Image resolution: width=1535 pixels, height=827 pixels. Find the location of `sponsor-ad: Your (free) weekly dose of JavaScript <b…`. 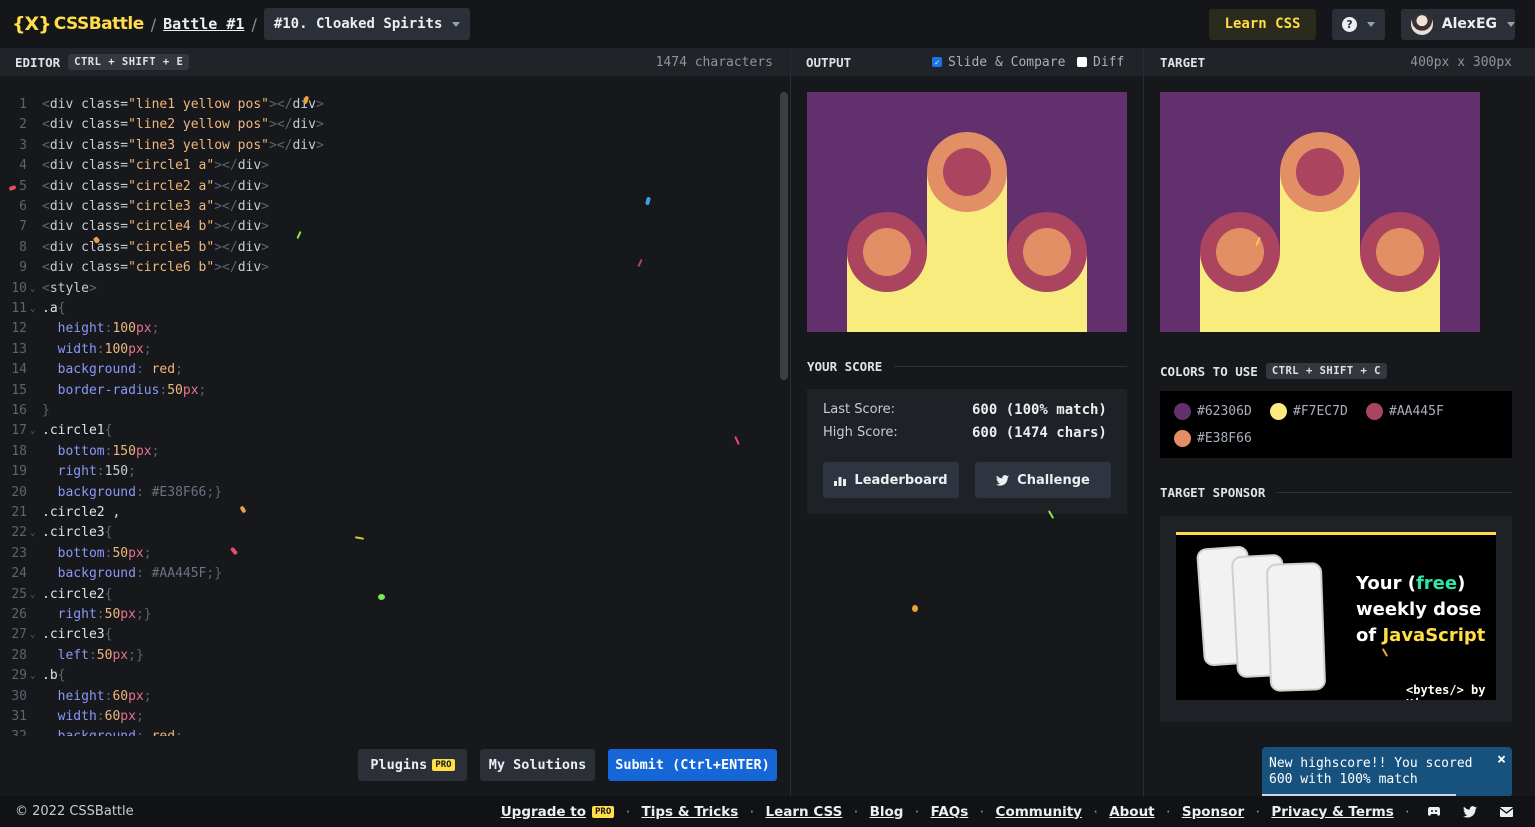

sponsor-ad: Your (free) weekly dose of JavaScript <b… is located at coordinates (1336, 616).